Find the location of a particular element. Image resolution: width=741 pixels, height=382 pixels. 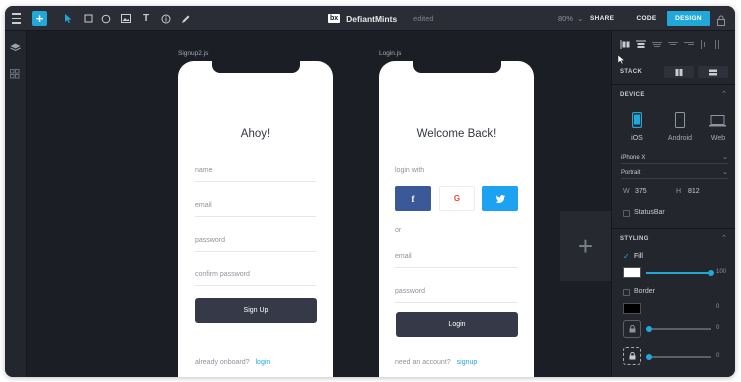

fill-opacity-knob is located at coordinates (711, 273).